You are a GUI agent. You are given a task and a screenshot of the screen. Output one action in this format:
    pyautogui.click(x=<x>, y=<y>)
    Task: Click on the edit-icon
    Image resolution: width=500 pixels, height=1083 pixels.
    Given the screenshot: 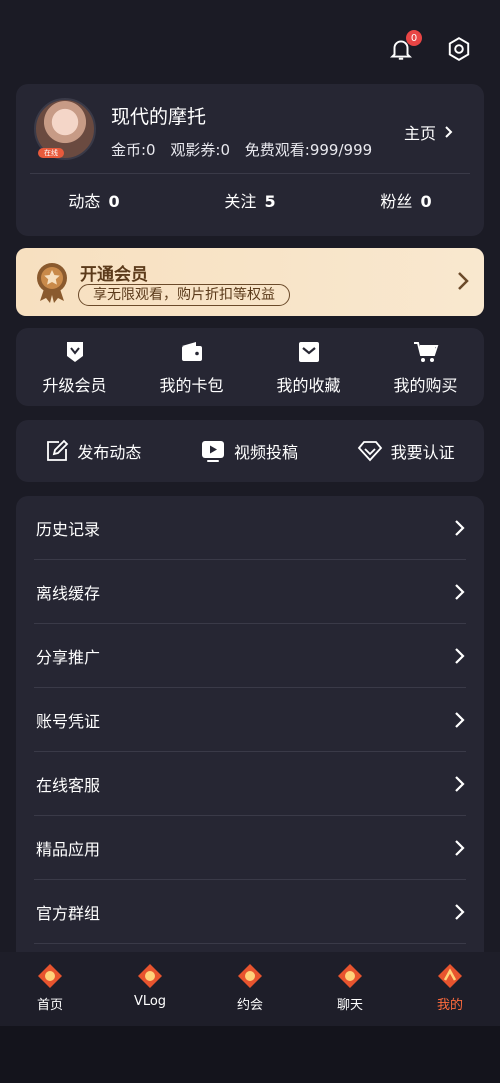 What is the action you would take?
    pyautogui.click(x=58, y=450)
    